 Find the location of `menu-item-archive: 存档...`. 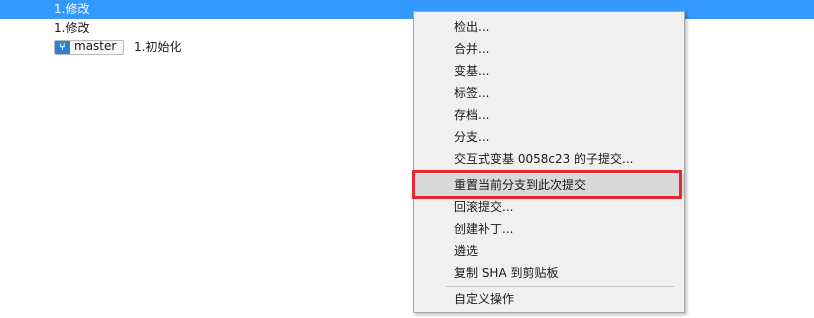

menu-item-archive: 存档... is located at coordinates (549, 115).